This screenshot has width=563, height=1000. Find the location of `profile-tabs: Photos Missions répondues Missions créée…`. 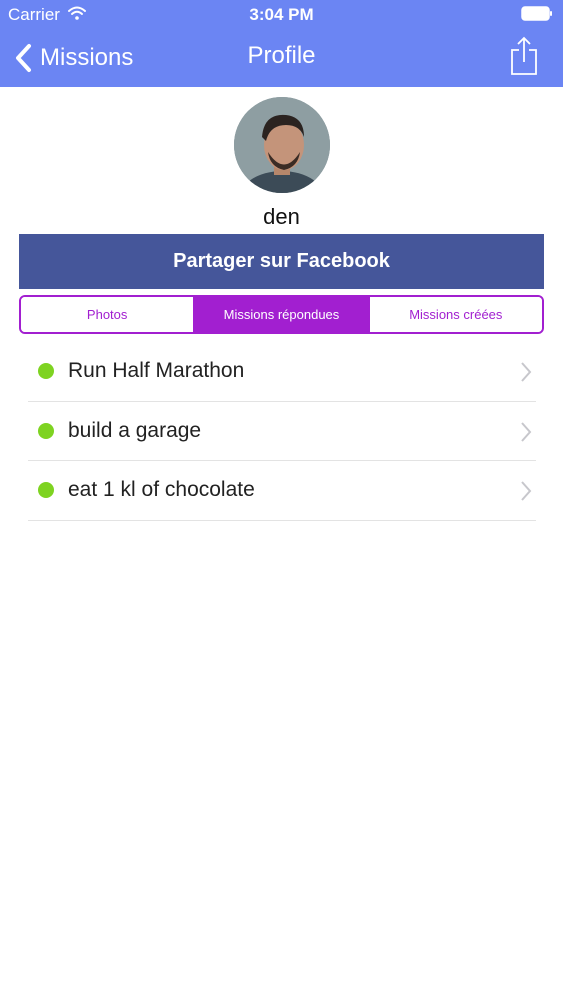

profile-tabs: Photos Missions répondues Missions créée… is located at coordinates (281, 314).